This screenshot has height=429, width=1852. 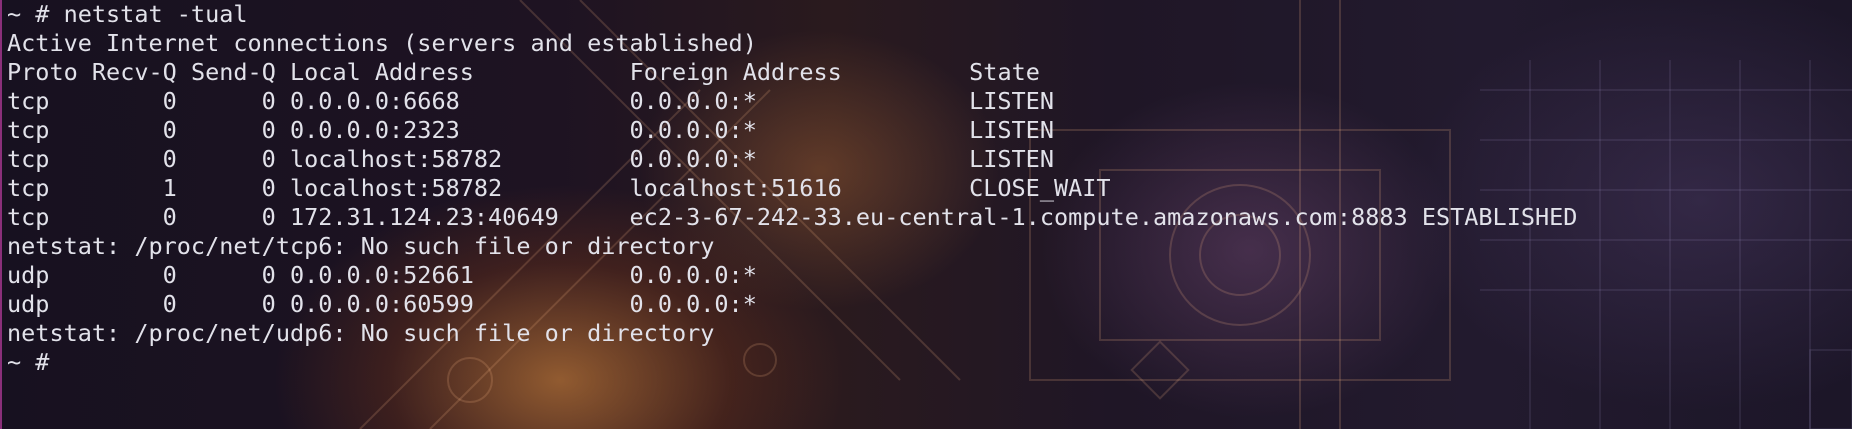 What do you see at coordinates (530, 159) in the screenshot?
I see `output-line: tcp 0 0 localhost:58782 0.0.0.0:* LISTEN` at bounding box center [530, 159].